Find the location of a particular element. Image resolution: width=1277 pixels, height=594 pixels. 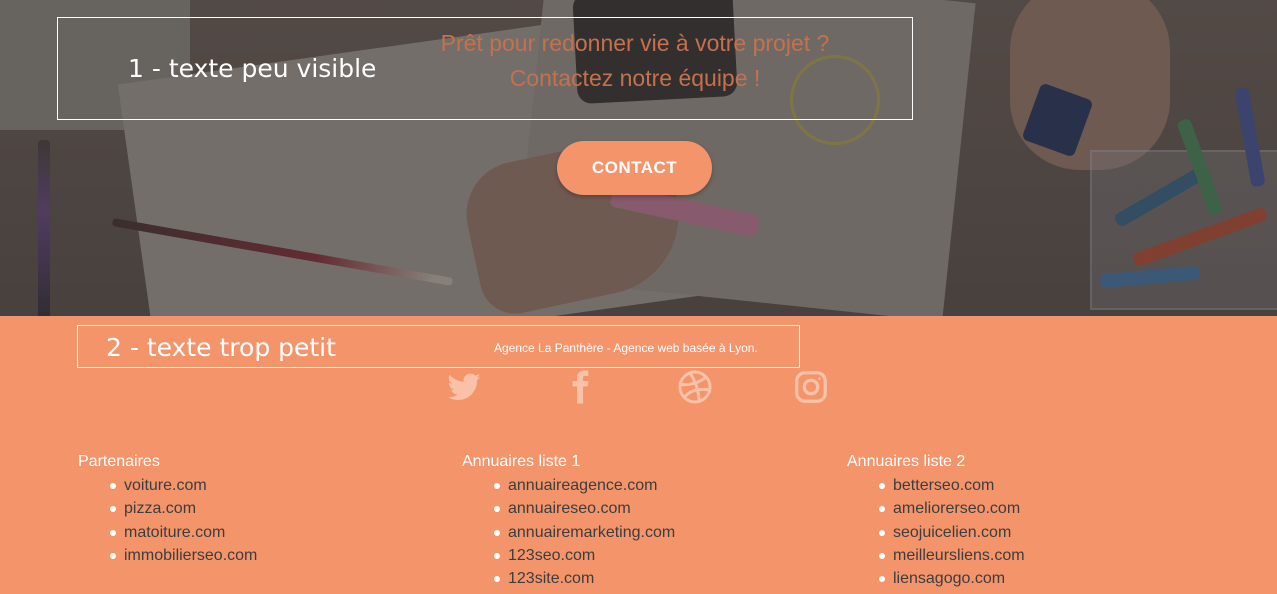

facebook-icon is located at coordinates (580, 387).